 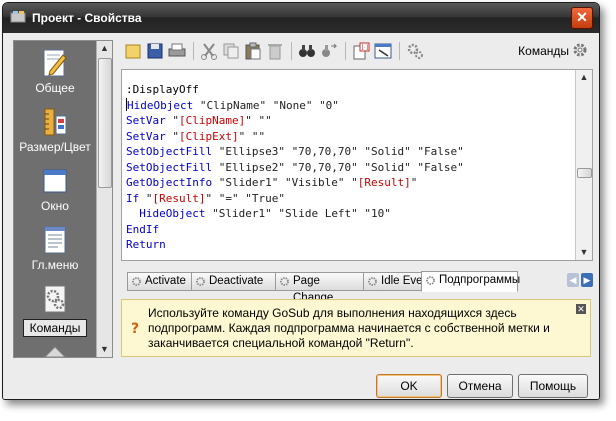 What do you see at coordinates (553, 386) in the screenshot?
I see `help-button: Помощь` at bounding box center [553, 386].